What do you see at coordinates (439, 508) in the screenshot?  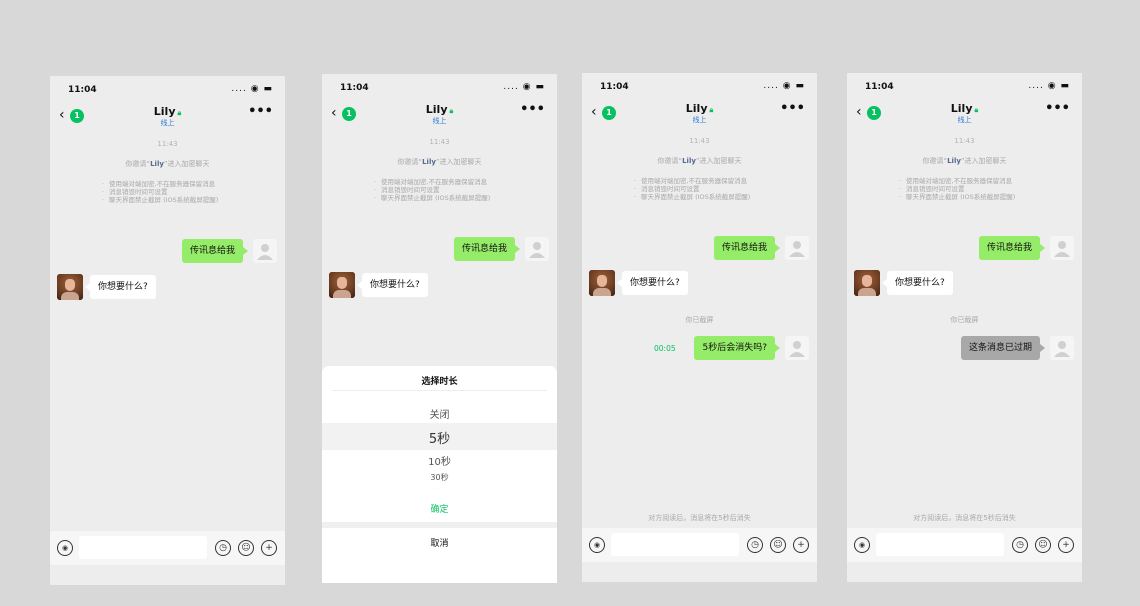 I see `confirm-button: 确定` at bounding box center [439, 508].